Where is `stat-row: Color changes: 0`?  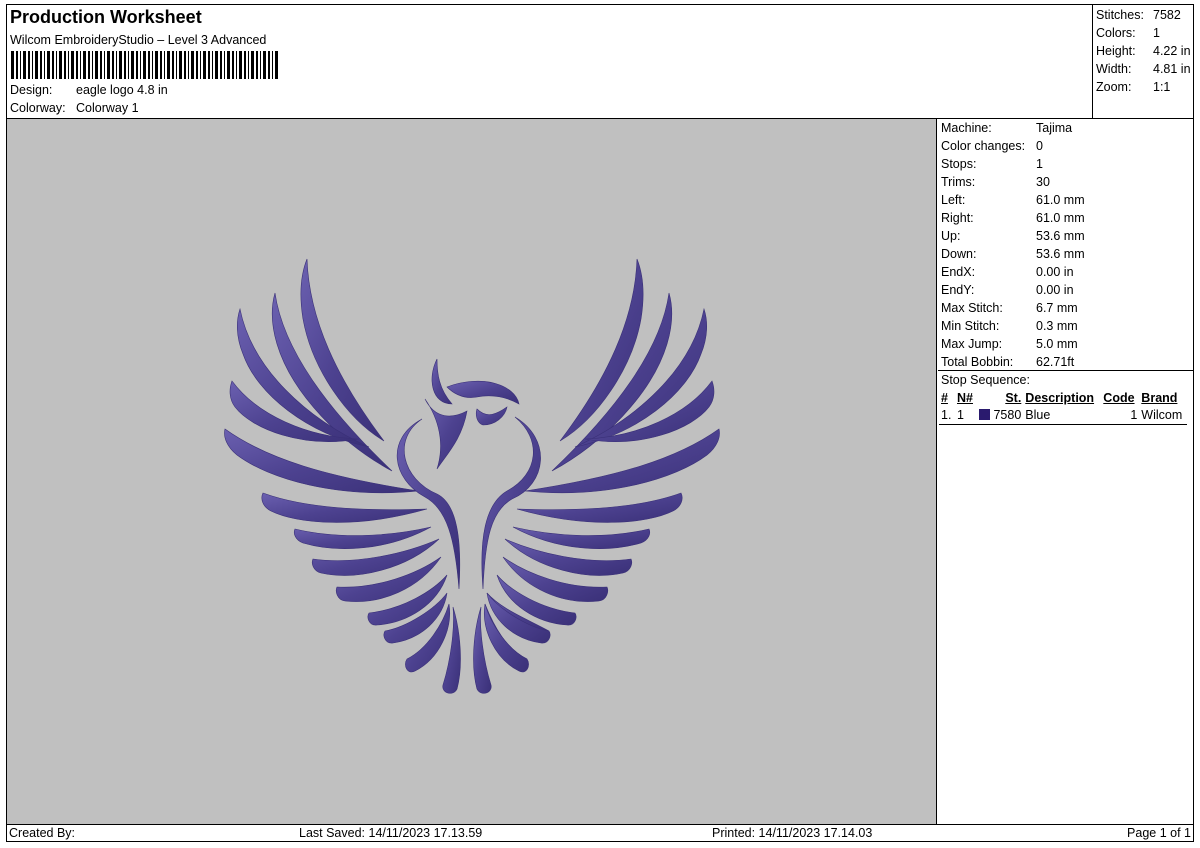
stat-row: Color changes: 0 is located at coordinates (1065, 146).